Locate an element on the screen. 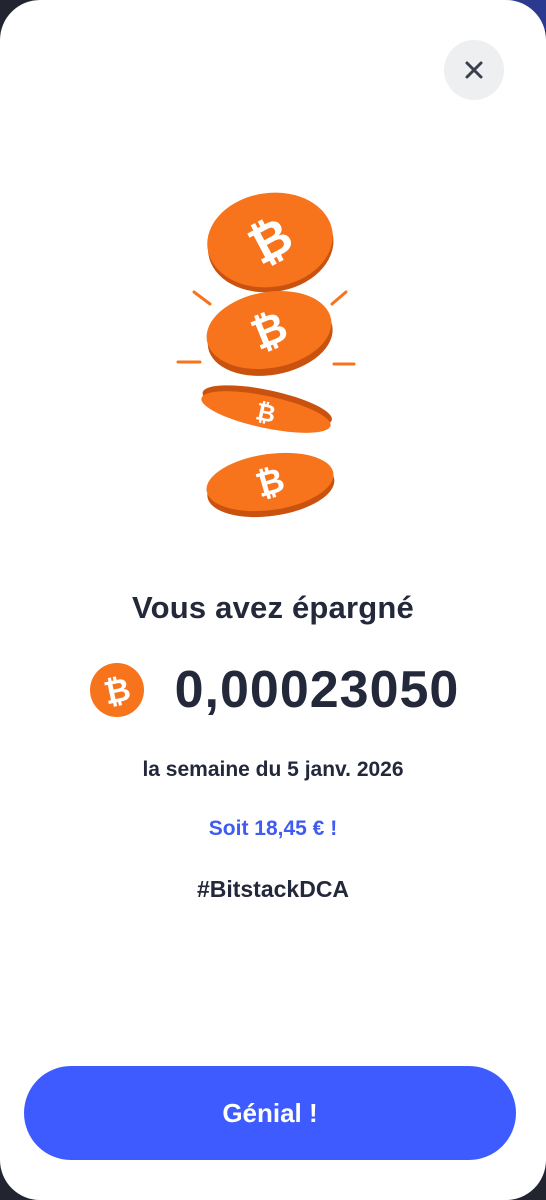  savings-period: la semaine du 5 janv. 2026 is located at coordinates (273, 769).